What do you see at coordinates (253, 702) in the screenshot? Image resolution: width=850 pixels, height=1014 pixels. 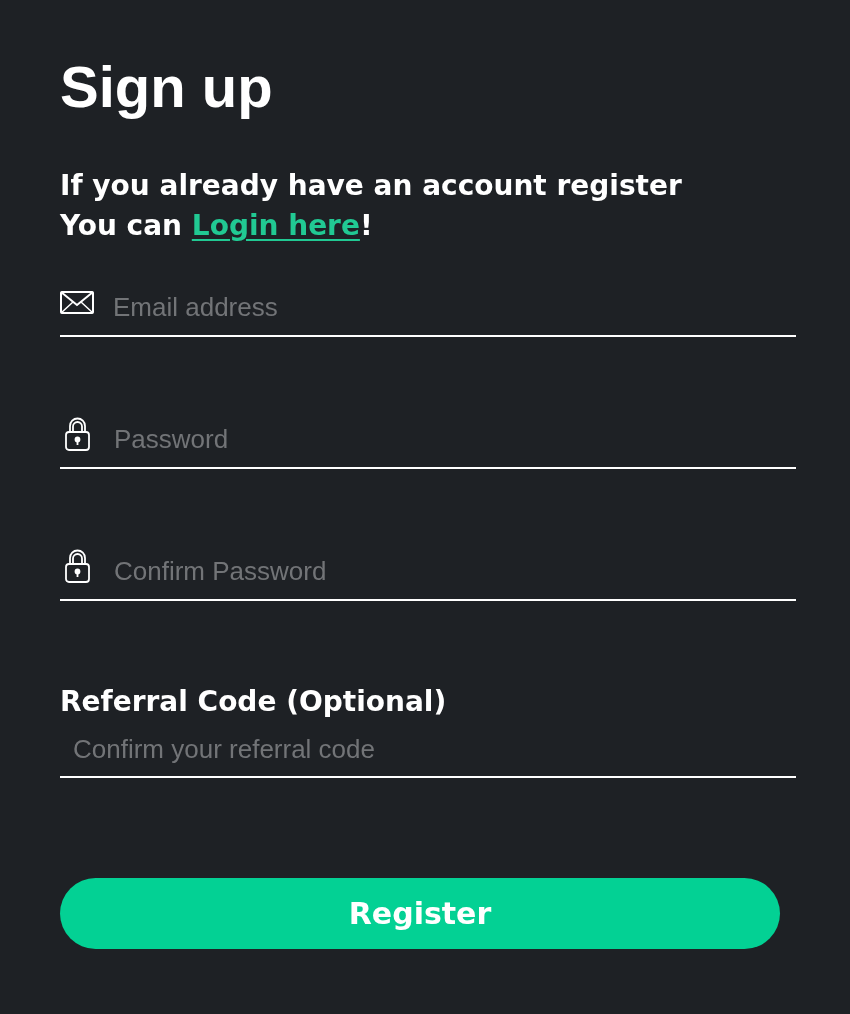 I see `referral-label: Referral Code (Optional)` at bounding box center [253, 702].